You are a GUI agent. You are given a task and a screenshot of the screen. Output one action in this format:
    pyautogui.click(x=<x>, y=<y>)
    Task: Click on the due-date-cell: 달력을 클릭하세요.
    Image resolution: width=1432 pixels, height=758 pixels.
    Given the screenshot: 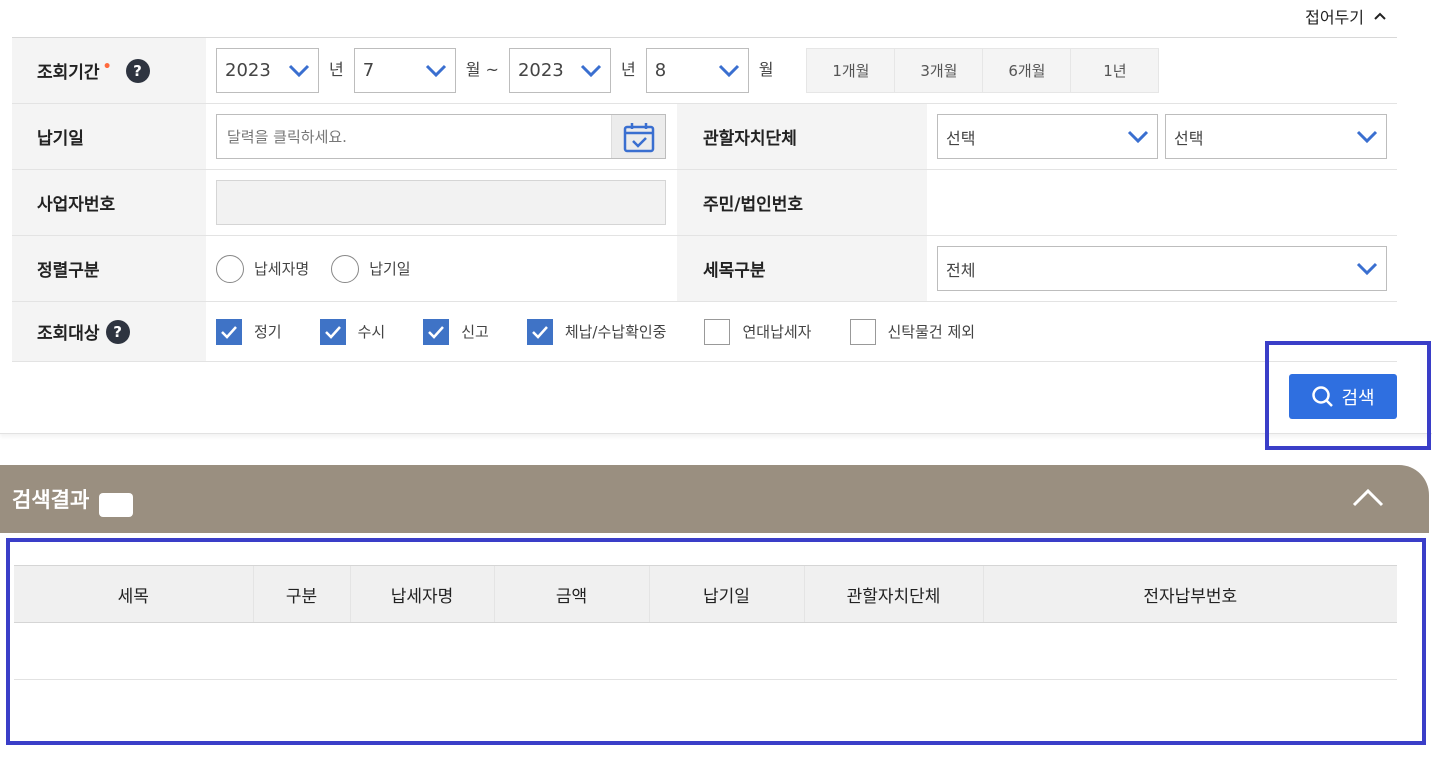 What is the action you would take?
    pyautogui.click(x=441, y=136)
    